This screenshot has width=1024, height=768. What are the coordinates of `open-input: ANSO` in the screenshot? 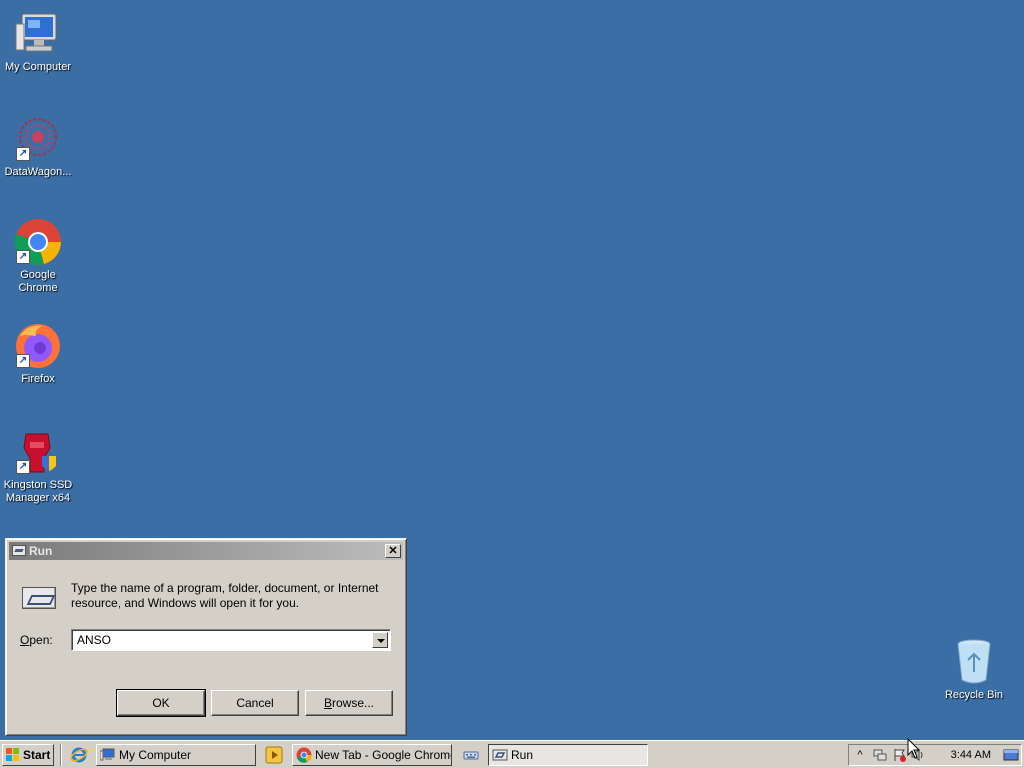 It's located at (94, 640).